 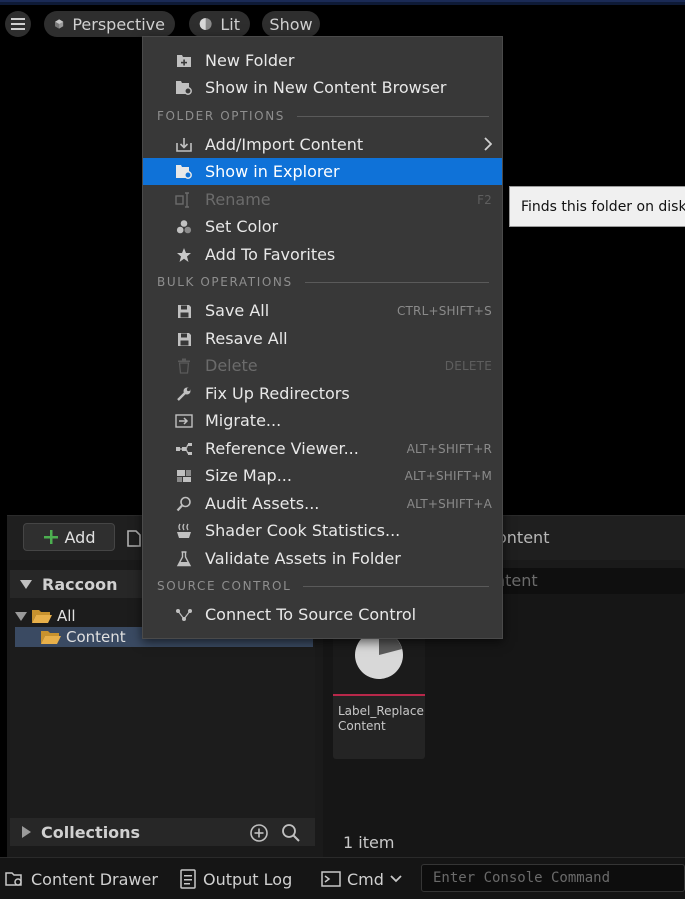 I want to click on cube-icon, so click(x=59, y=24).